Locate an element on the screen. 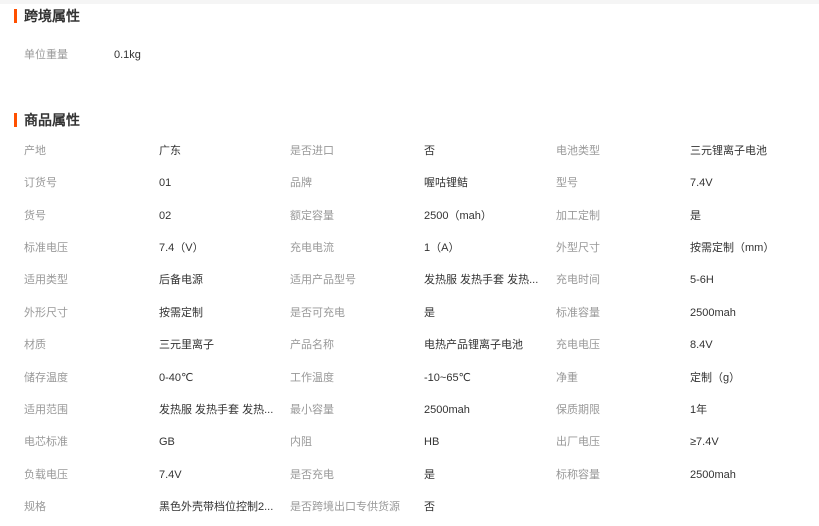 Image resolution: width=819 pixels, height=526 pixels. attr-label: 加工定制 is located at coordinates (578, 216).